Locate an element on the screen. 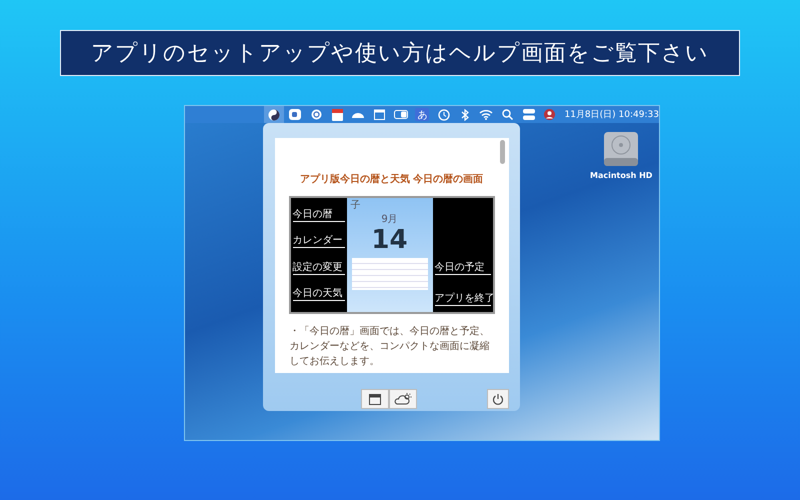 The width and height of the screenshot is (800, 500). hard-drive-icon is located at coordinates (621, 149).